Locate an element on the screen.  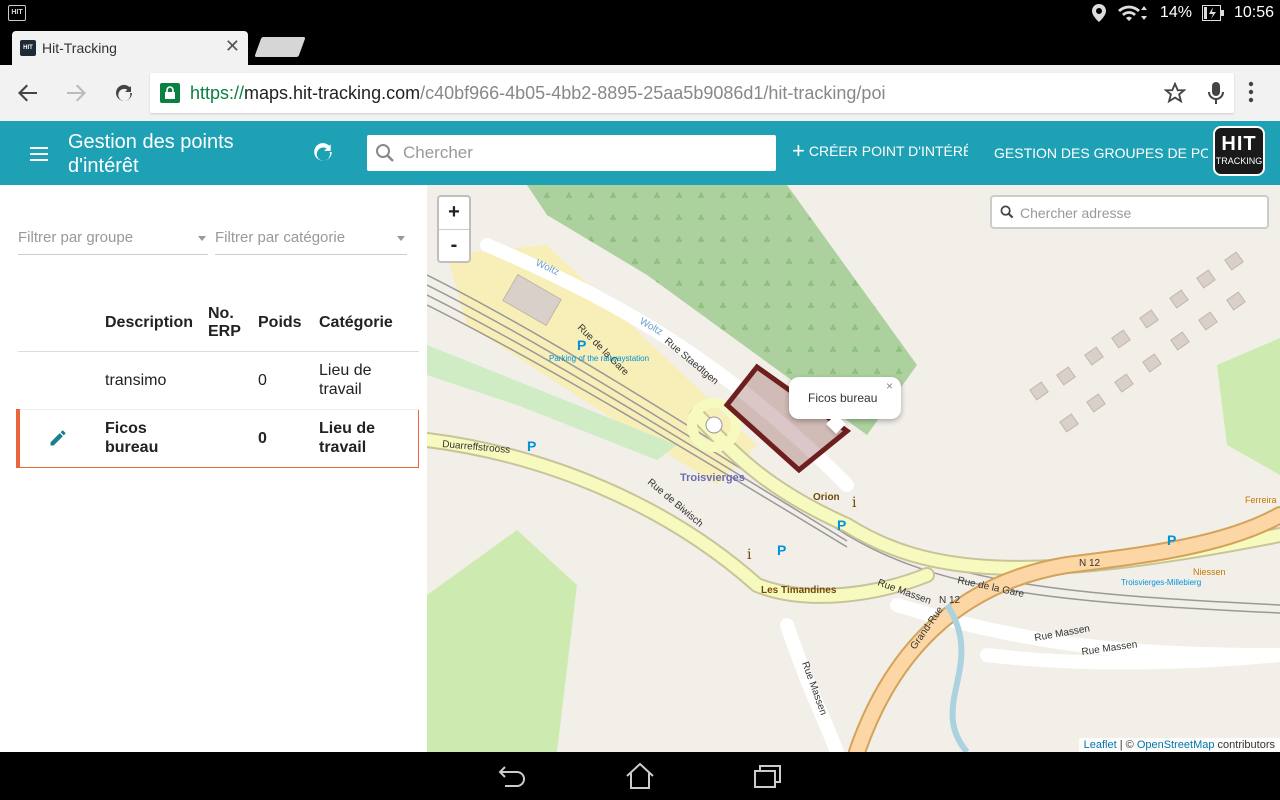
map-attribution: Leaflet | © OpenStreetMap contributors is located at coordinates (1179, 745).